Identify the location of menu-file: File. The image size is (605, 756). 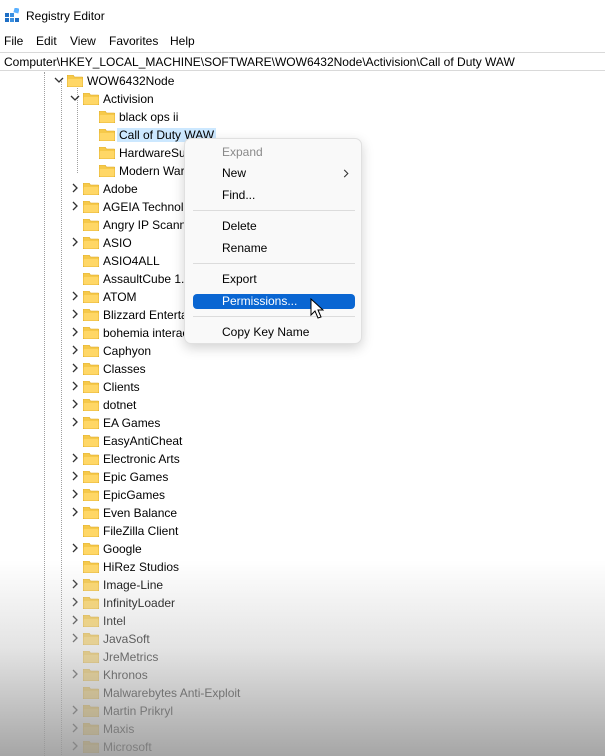
(13, 41).